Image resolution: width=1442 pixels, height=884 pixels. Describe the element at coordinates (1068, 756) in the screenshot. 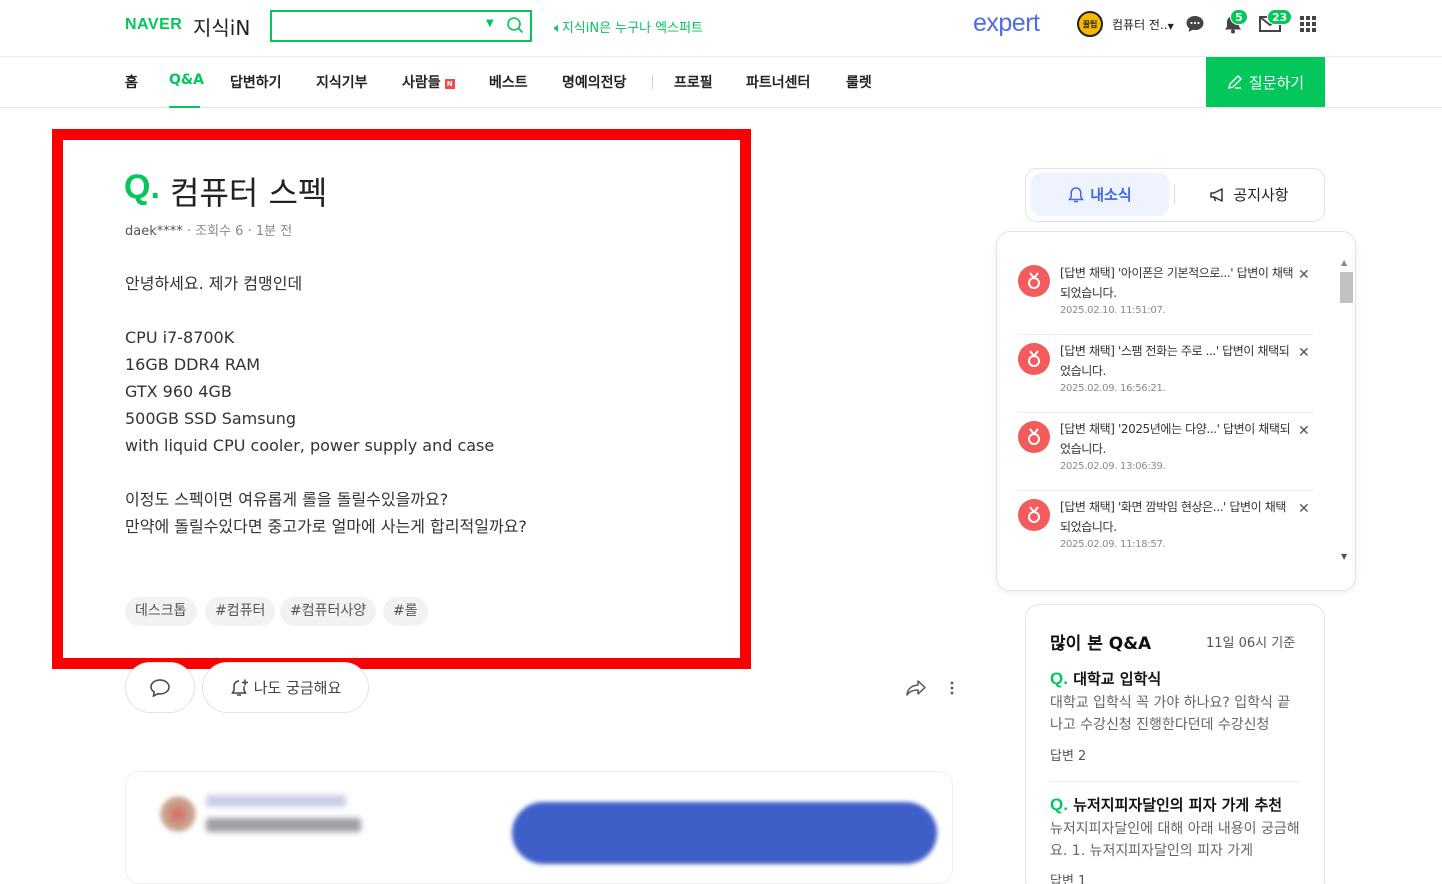

I see `popular-answer-count: 답변 2` at that location.